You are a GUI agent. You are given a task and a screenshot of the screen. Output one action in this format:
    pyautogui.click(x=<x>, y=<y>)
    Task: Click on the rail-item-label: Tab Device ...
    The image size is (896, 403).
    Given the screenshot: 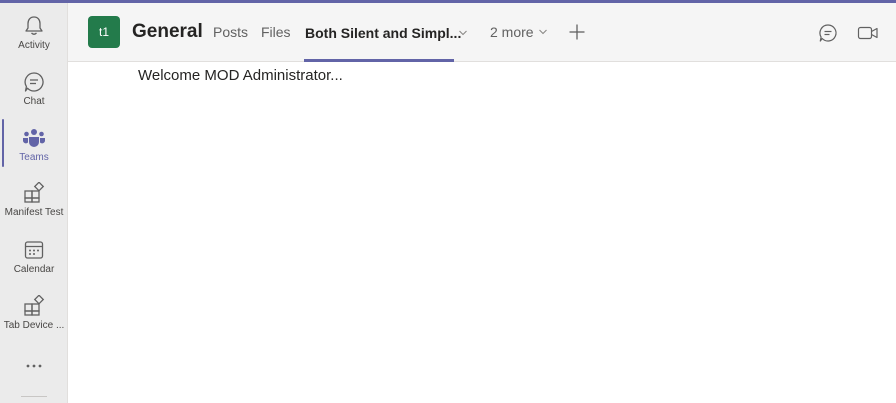 What is the action you would take?
    pyautogui.click(x=34, y=325)
    